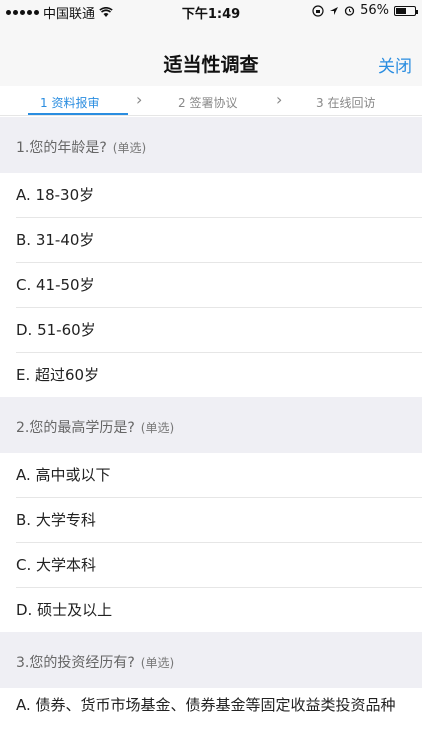 This screenshot has width=422, height=750. What do you see at coordinates (211, 375) in the screenshot?
I see `option-item: E. 超过60岁` at bounding box center [211, 375].